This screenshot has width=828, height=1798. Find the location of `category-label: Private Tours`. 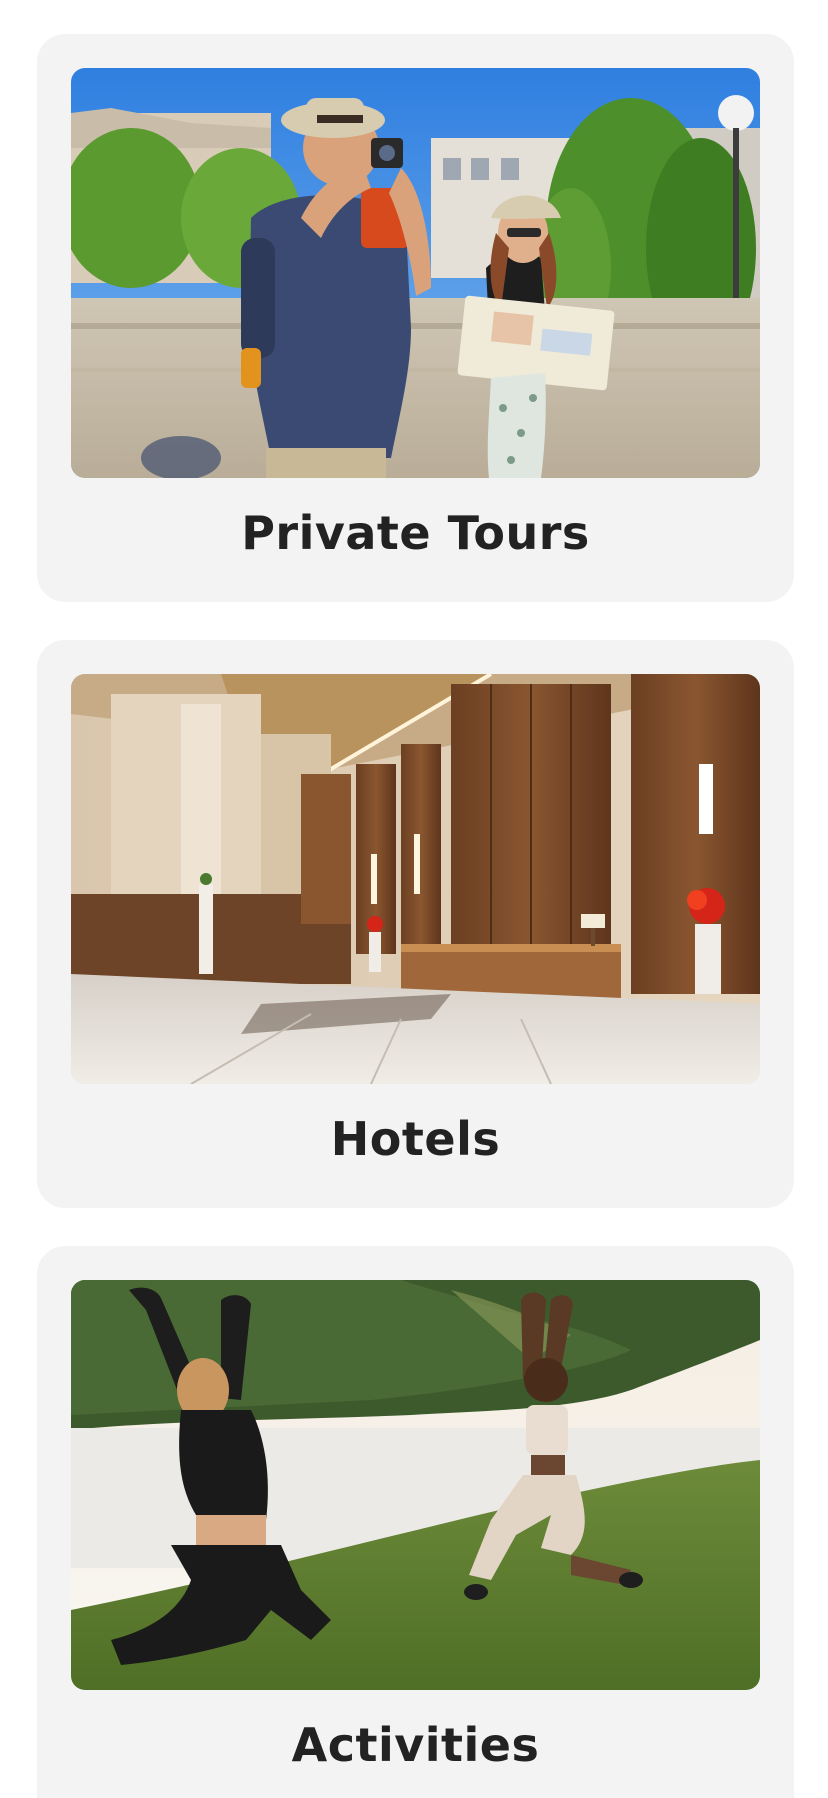

category-label: Private Tours is located at coordinates (415, 533).